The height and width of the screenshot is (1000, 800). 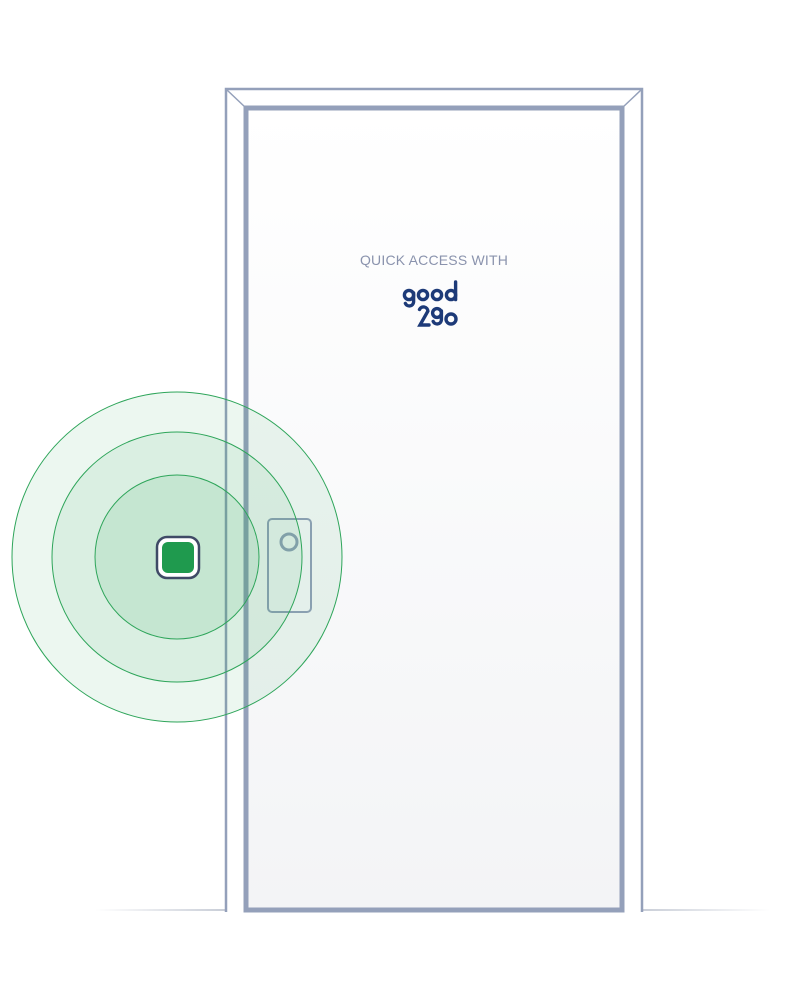 What do you see at coordinates (434, 260) in the screenshot?
I see `quick-access-caption: QUICK ACCESS WITH` at bounding box center [434, 260].